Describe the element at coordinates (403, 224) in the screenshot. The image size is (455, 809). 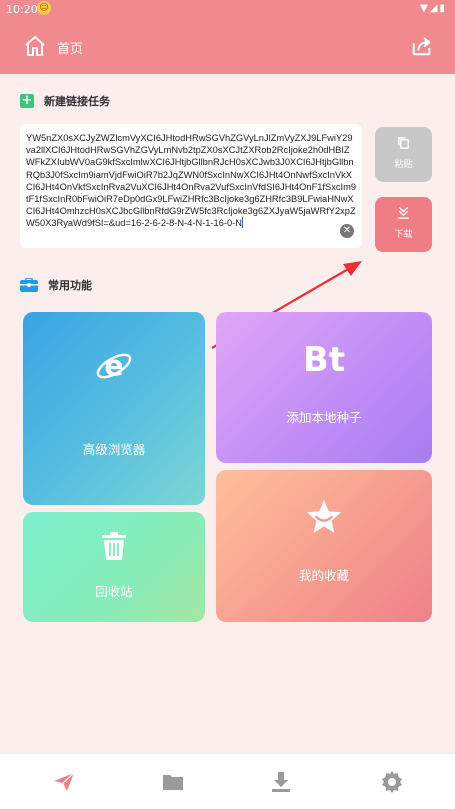
I see `download-button: 下载` at that location.